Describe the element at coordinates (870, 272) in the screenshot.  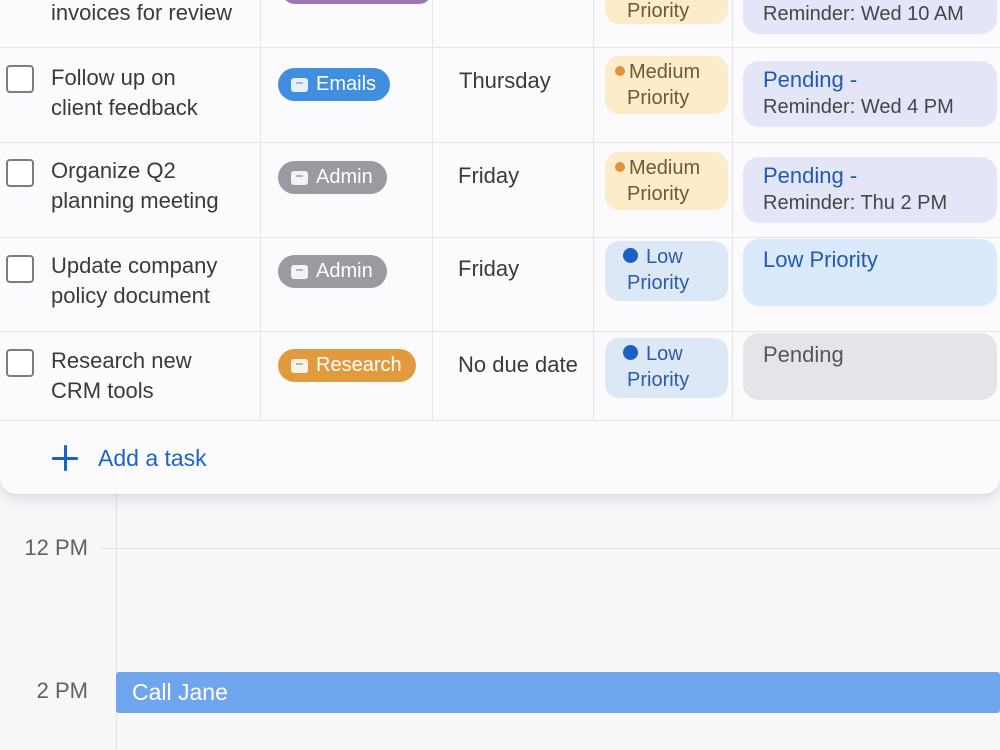
I see `status-chip: Low Priority` at that location.